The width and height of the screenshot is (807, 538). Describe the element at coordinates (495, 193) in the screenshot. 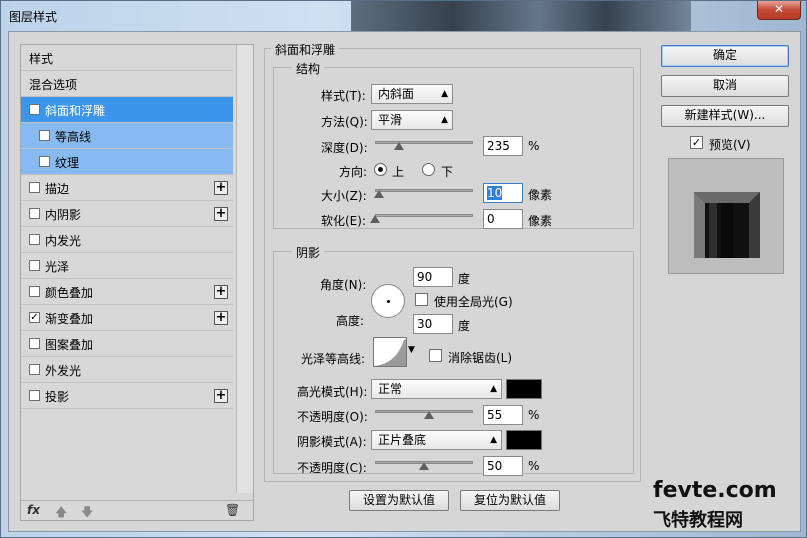

I see `size-value: 10` at that location.